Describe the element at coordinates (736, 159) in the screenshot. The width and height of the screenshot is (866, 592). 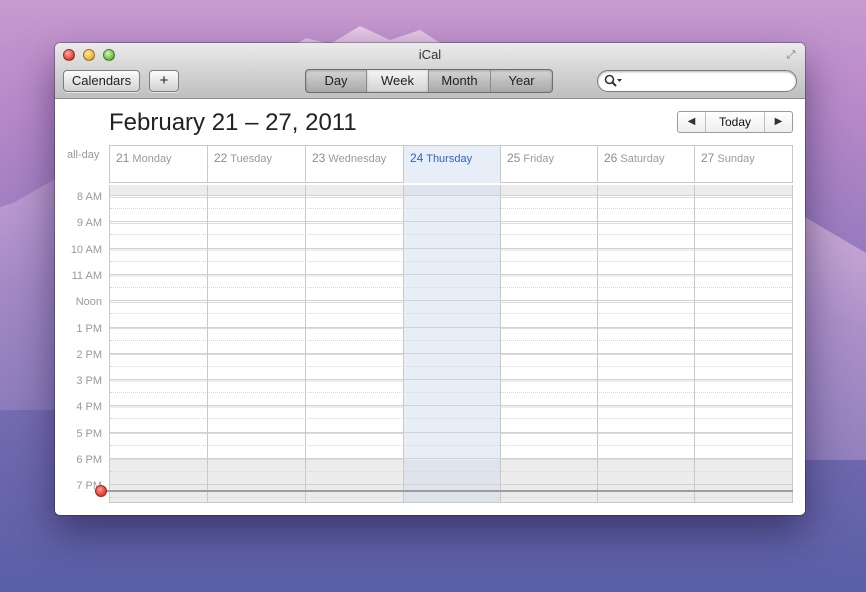
I see `day-name: Sunday` at that location.